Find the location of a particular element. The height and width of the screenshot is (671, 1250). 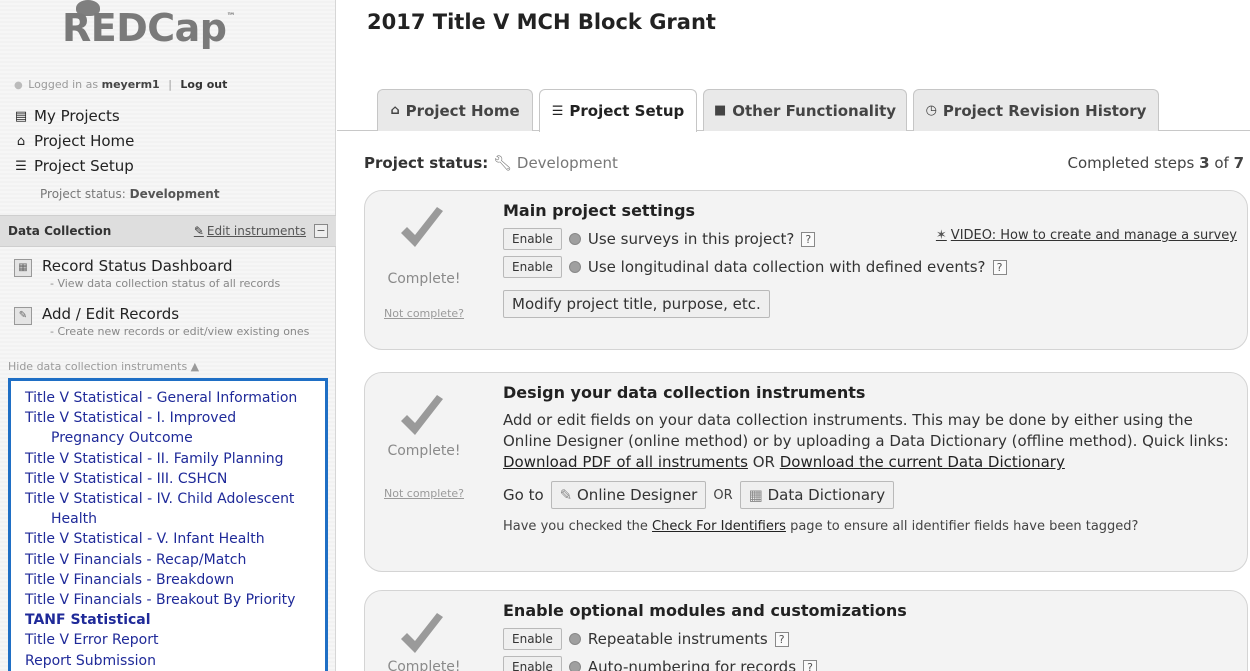

online-designer-button: ✎ Online Designer is located at coordinates (628, 495).